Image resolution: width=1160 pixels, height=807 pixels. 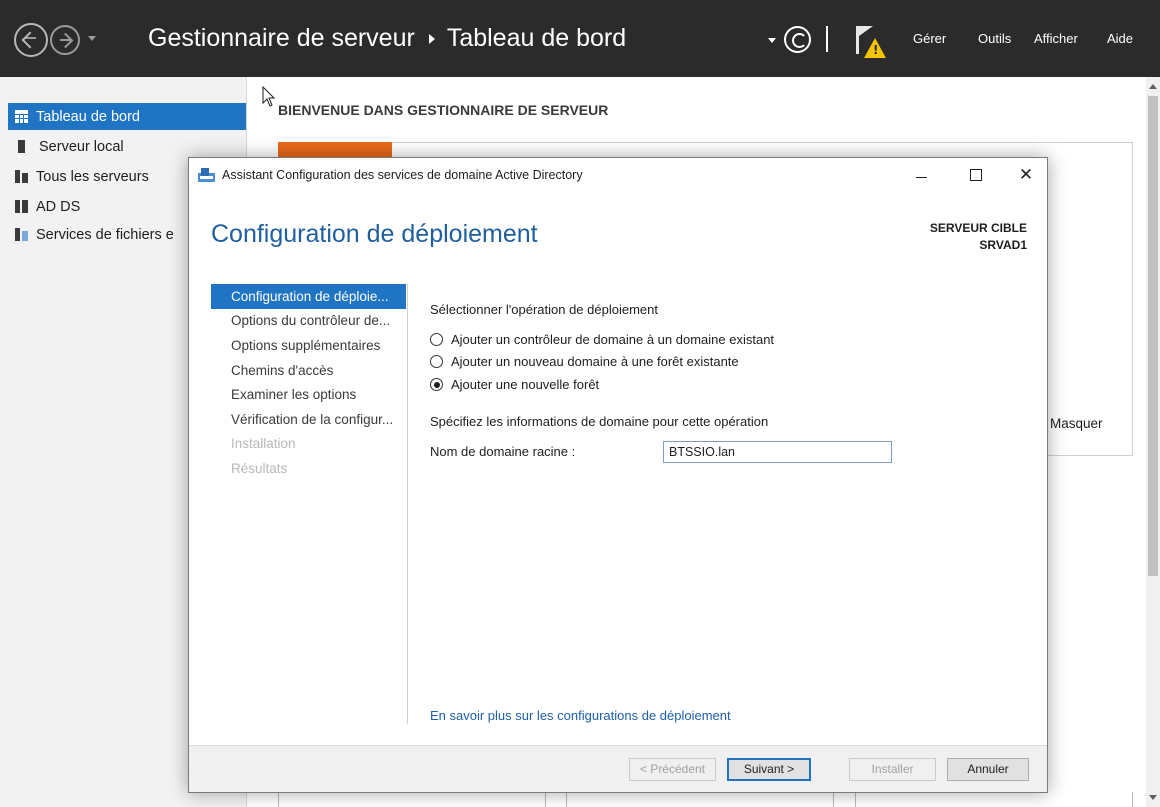 I want to click on nav-history-dropdown-icon, so click(x=92, y=38).